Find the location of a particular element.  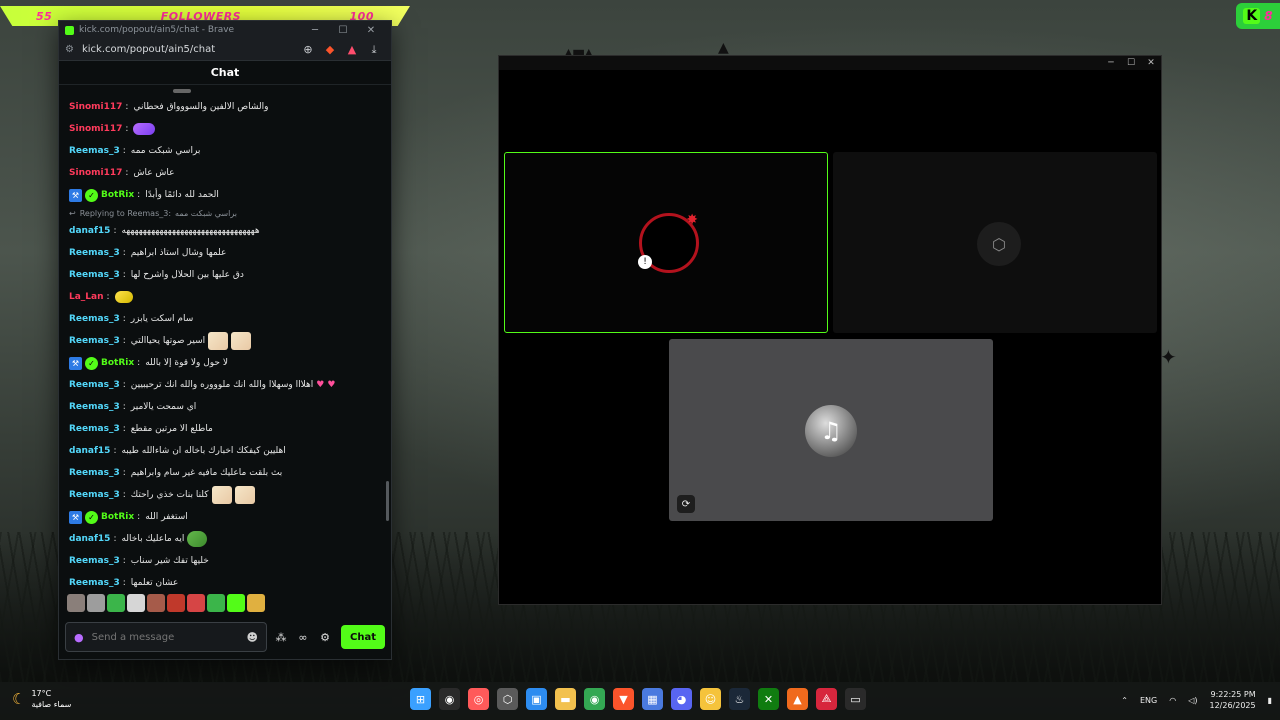

chat-message: Sinomi117: is located at coordinates (226, 129).